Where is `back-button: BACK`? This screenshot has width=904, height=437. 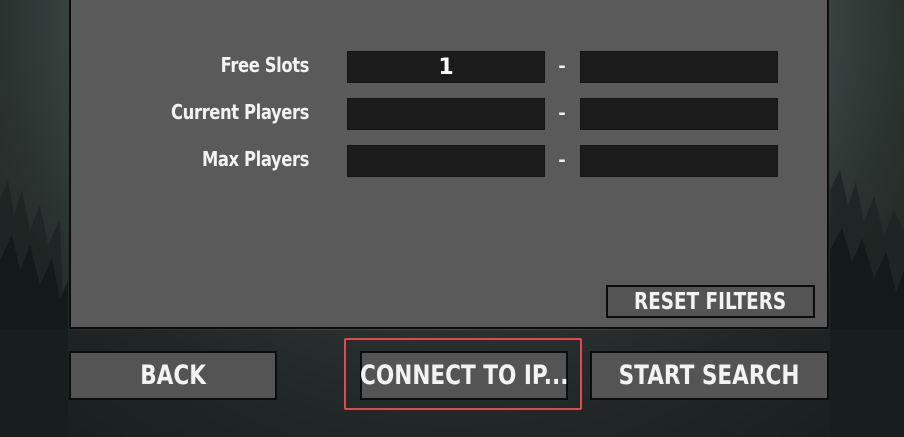 back-button: BACK is located at coordinates (173, 375).